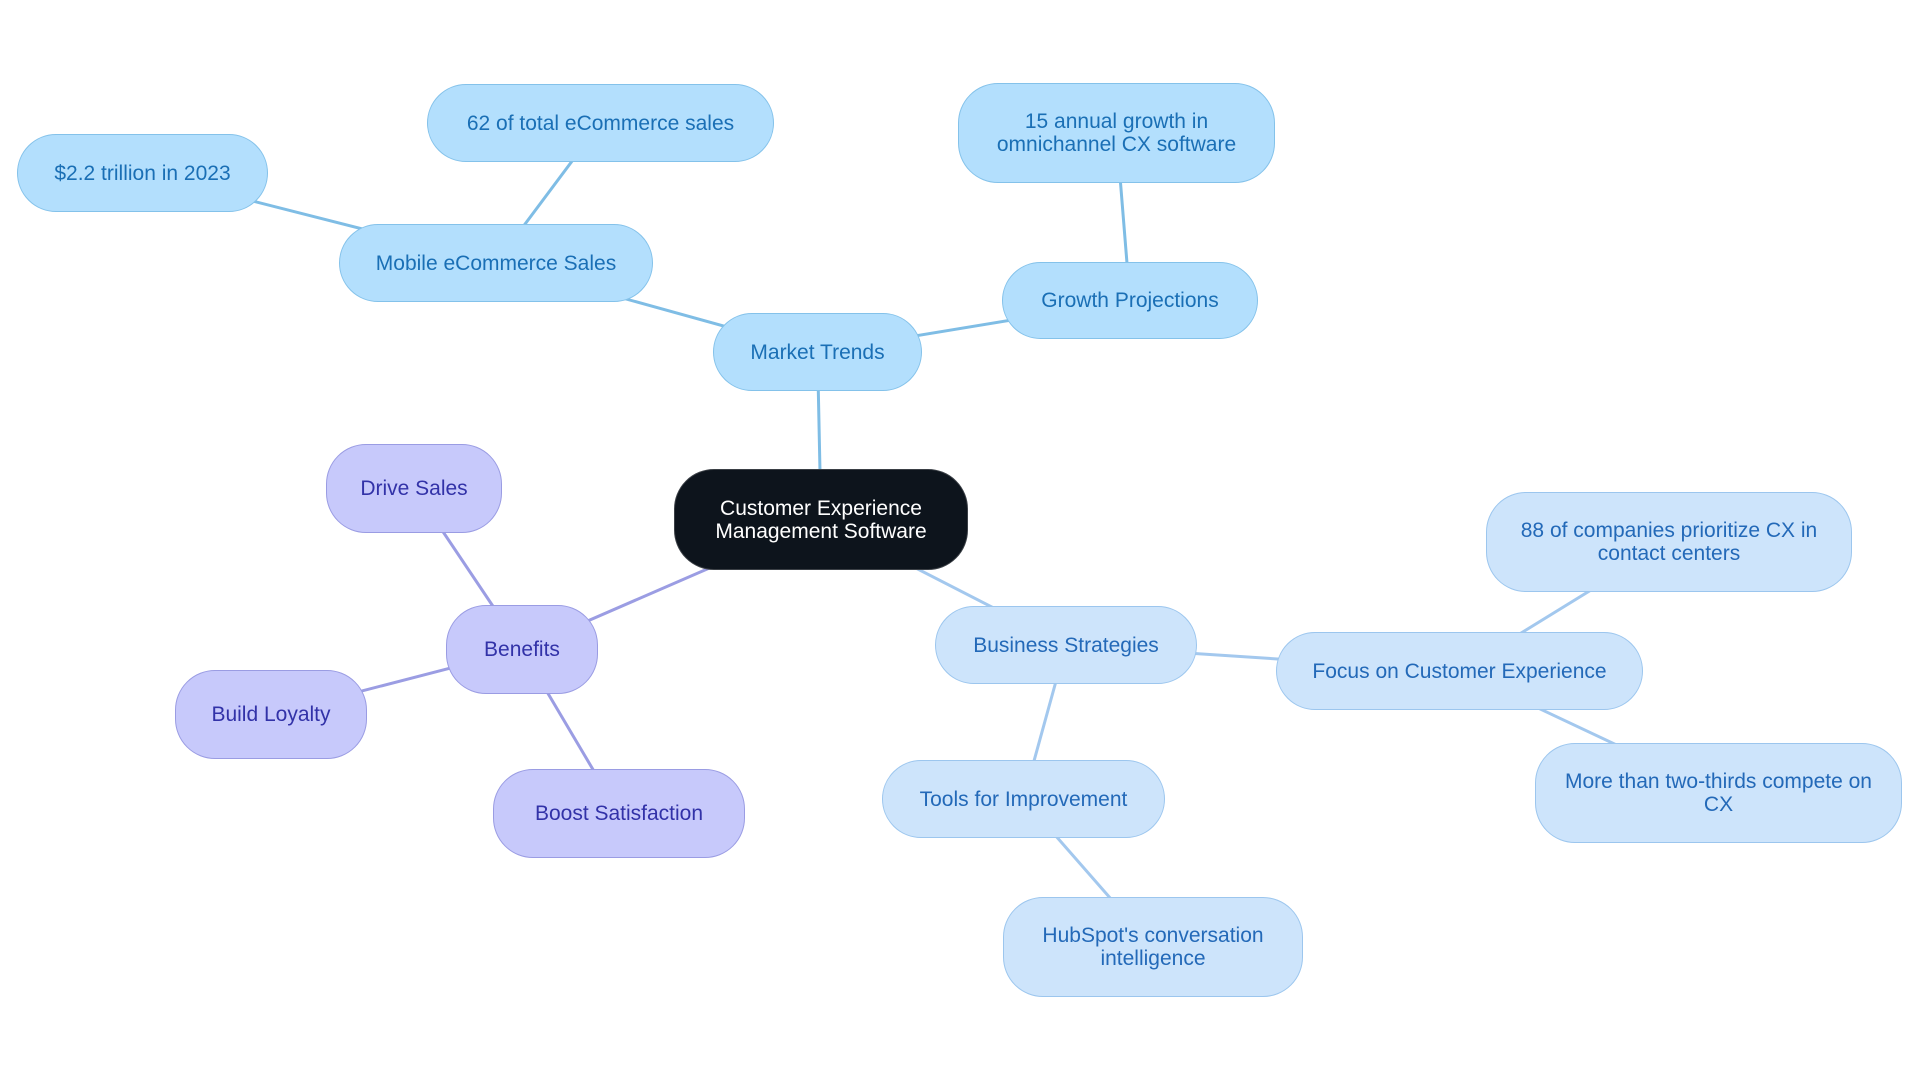  I want to click on node-label: Benefits, so click(522, 649).